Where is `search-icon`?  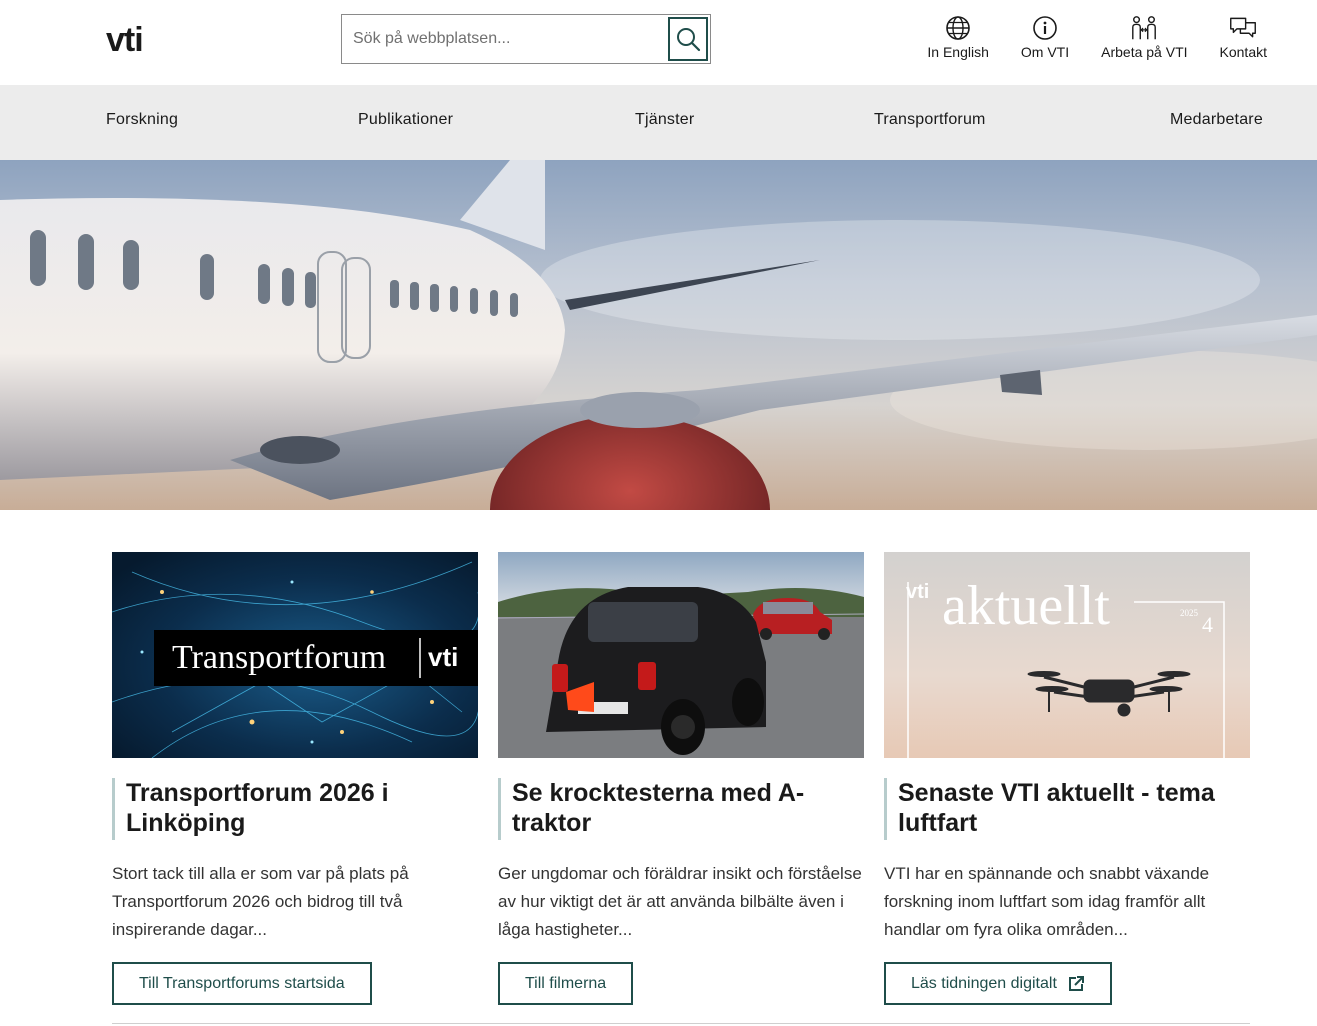
search-icon is located at coordinates (689, 40).